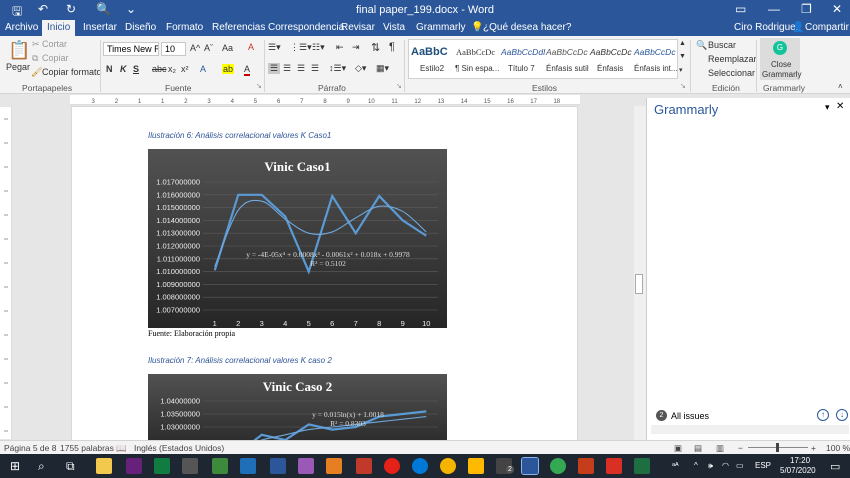 This screenshot has height=478, width=850. What do you see at coordinates (767, 27) in the screenshot?
I see `user-name: Ciro Rodriguez` at bounding box center [767, 27].